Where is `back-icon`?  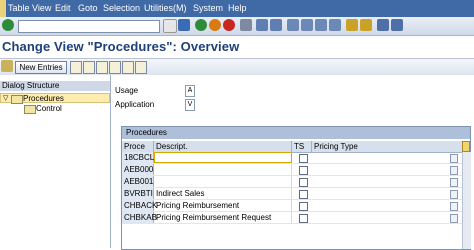
back-icon is located at coordinates (201, 25).